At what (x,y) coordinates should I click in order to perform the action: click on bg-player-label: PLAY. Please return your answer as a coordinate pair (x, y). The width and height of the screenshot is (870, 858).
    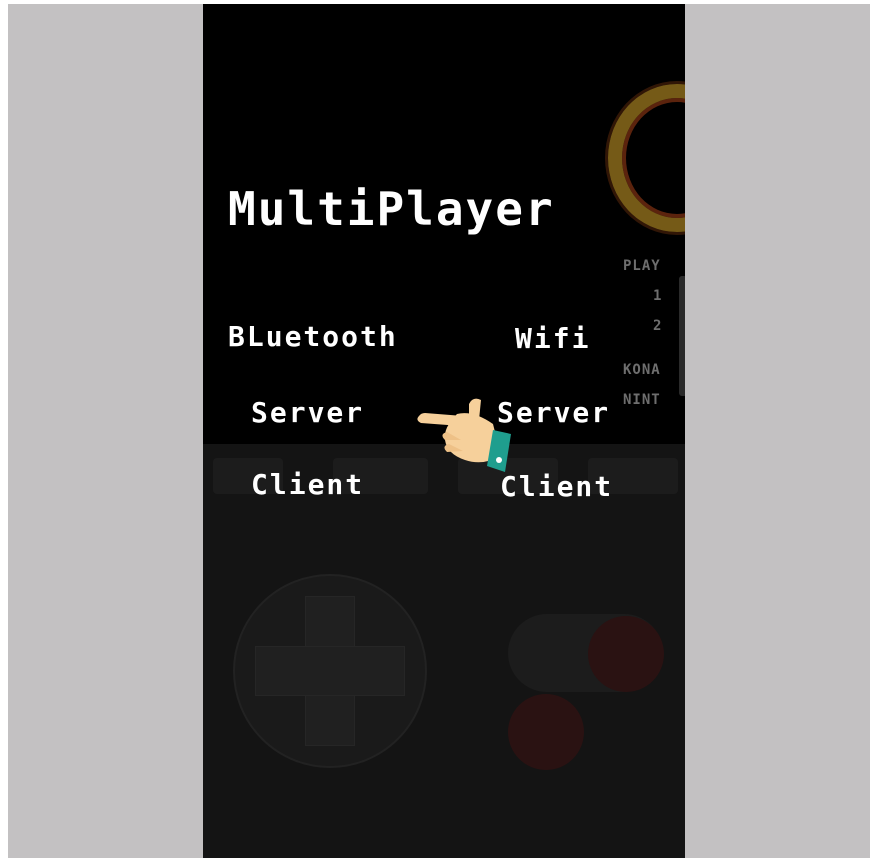
    Looking at the image, I should click on (642, 266).